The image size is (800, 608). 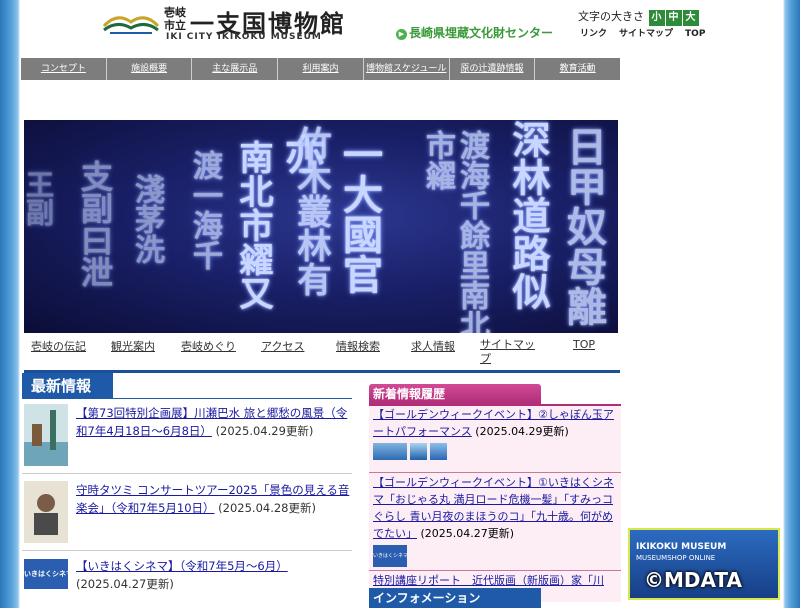 What do you see at coordinates (244, 37) in the screenshot?
I see `site-subtitle: IKI CITY IKIKOKU MUSEUM` at bounding box center [244, 37].